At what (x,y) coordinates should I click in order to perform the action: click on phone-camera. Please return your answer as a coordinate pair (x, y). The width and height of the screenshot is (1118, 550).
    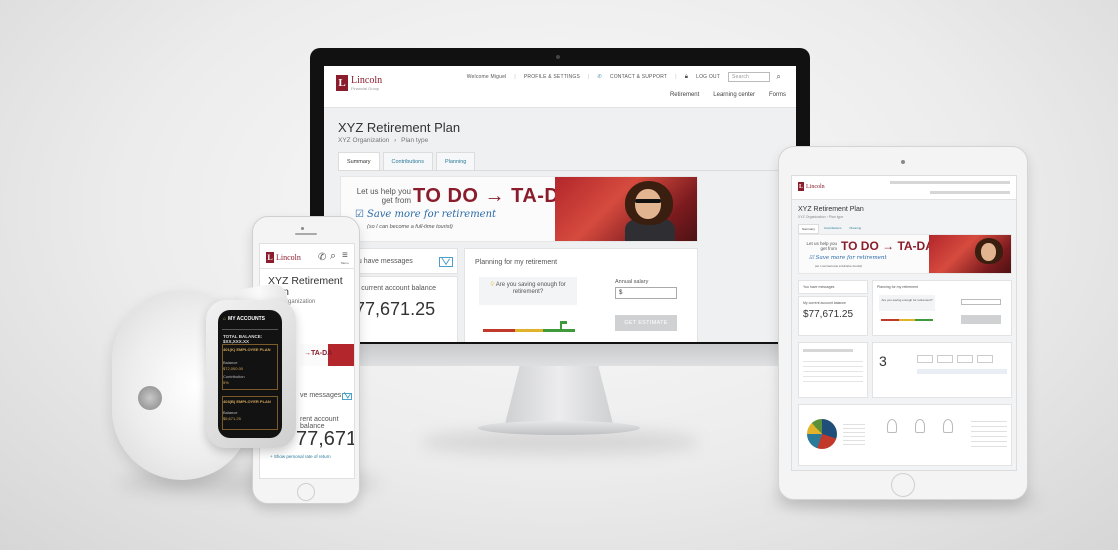
    Looking at the image, I should click on (302, 228).